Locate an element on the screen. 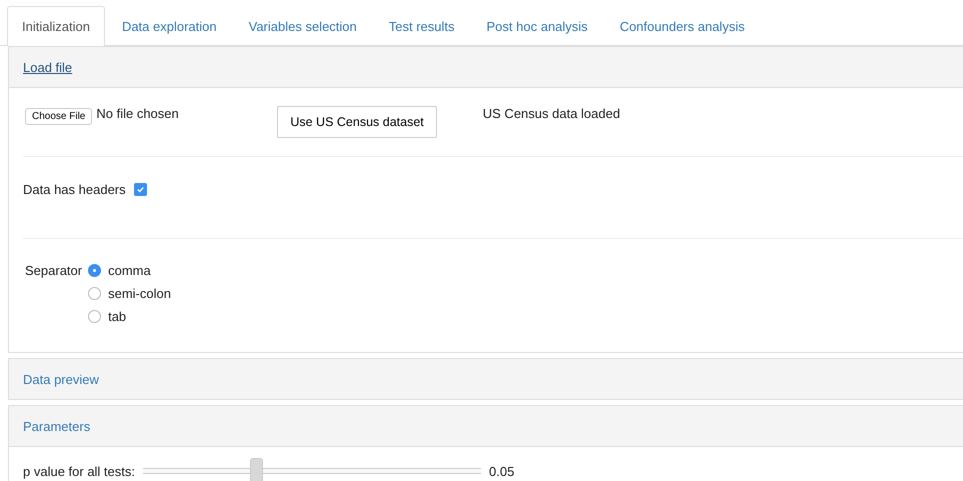 This screenshot has height=481, width=963. radio-label: comma is located at coordinates (129, 270).